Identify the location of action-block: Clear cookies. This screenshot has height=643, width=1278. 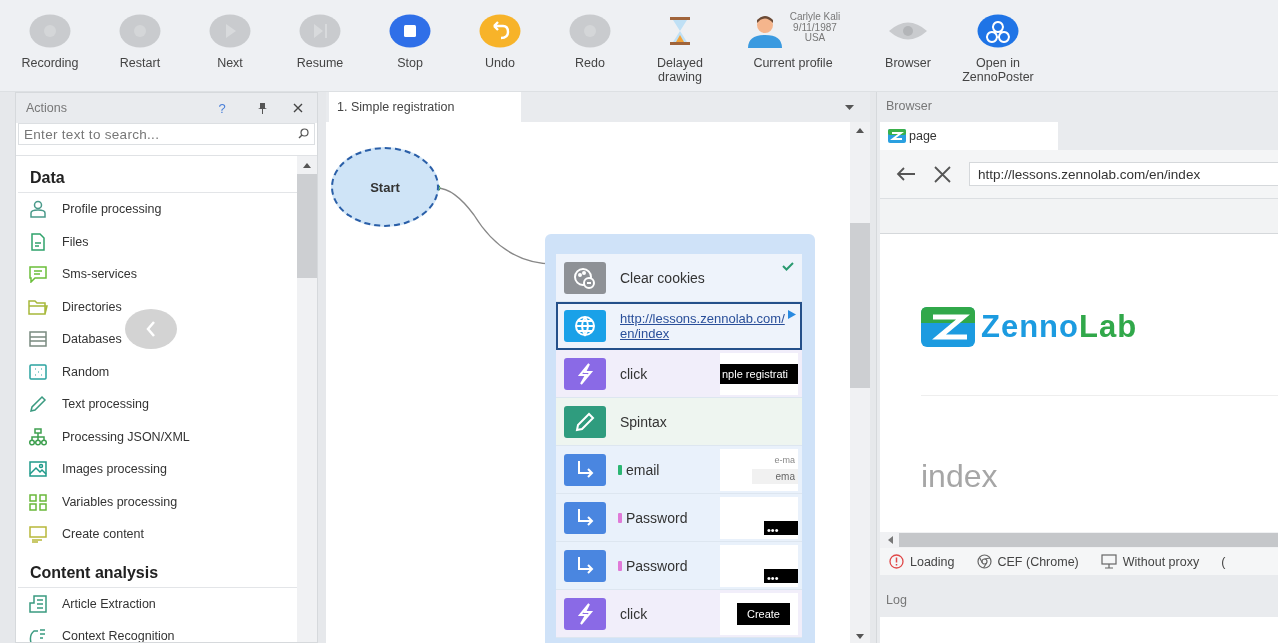
(679, 278).